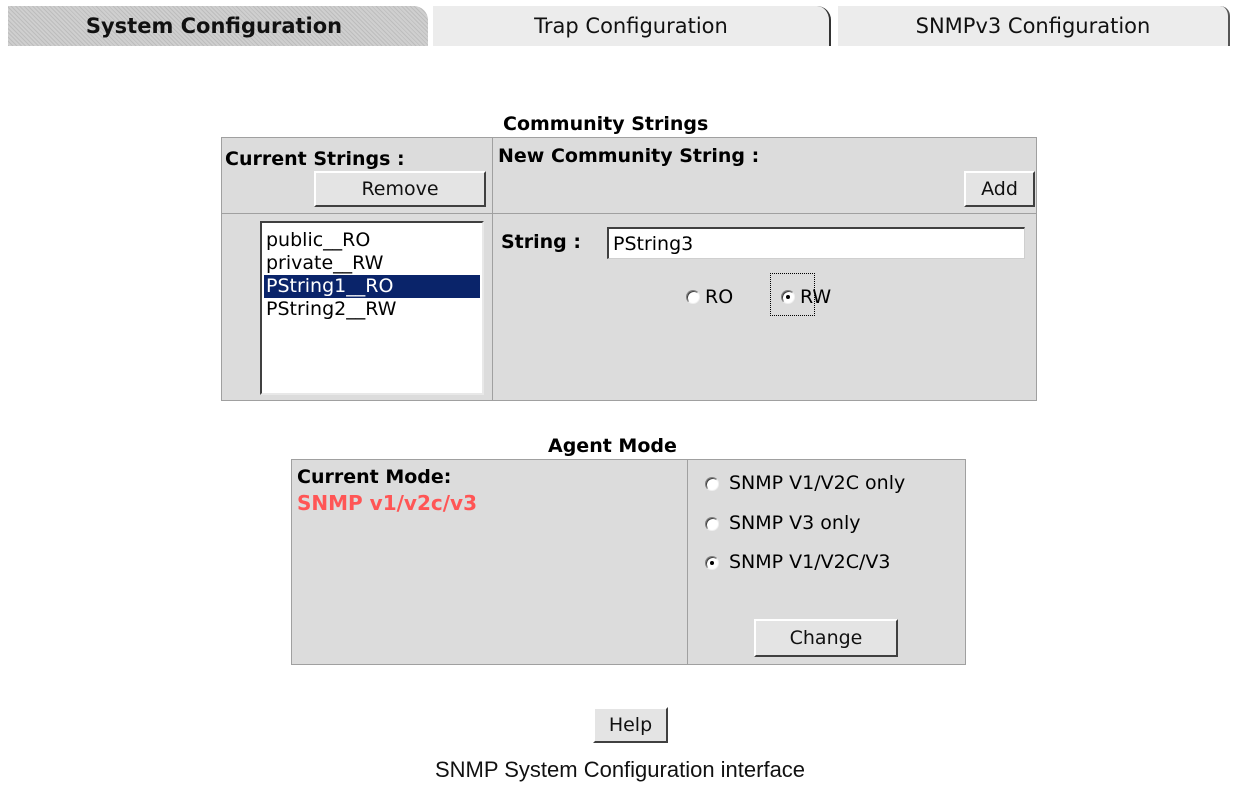 This screenshot has width=1240, height=793. I want to click on new-community-string-label: New Community String :, so click(629, 156).